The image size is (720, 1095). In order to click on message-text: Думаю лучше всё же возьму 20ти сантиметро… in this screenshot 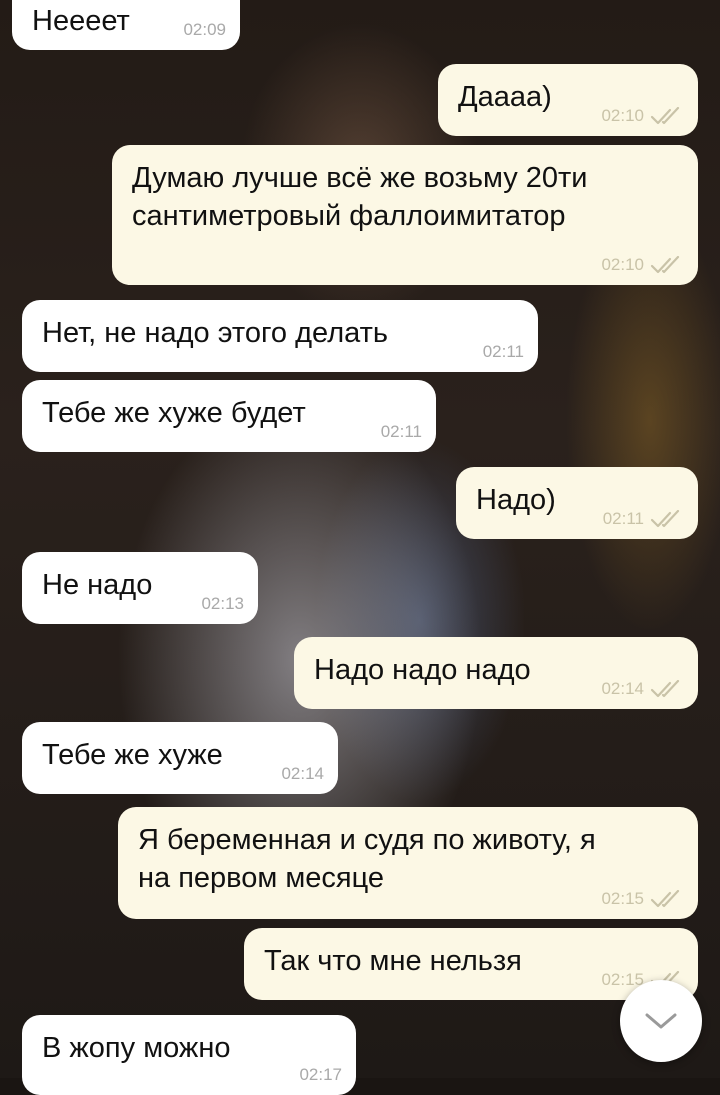, I will do `click(360, 197)`.